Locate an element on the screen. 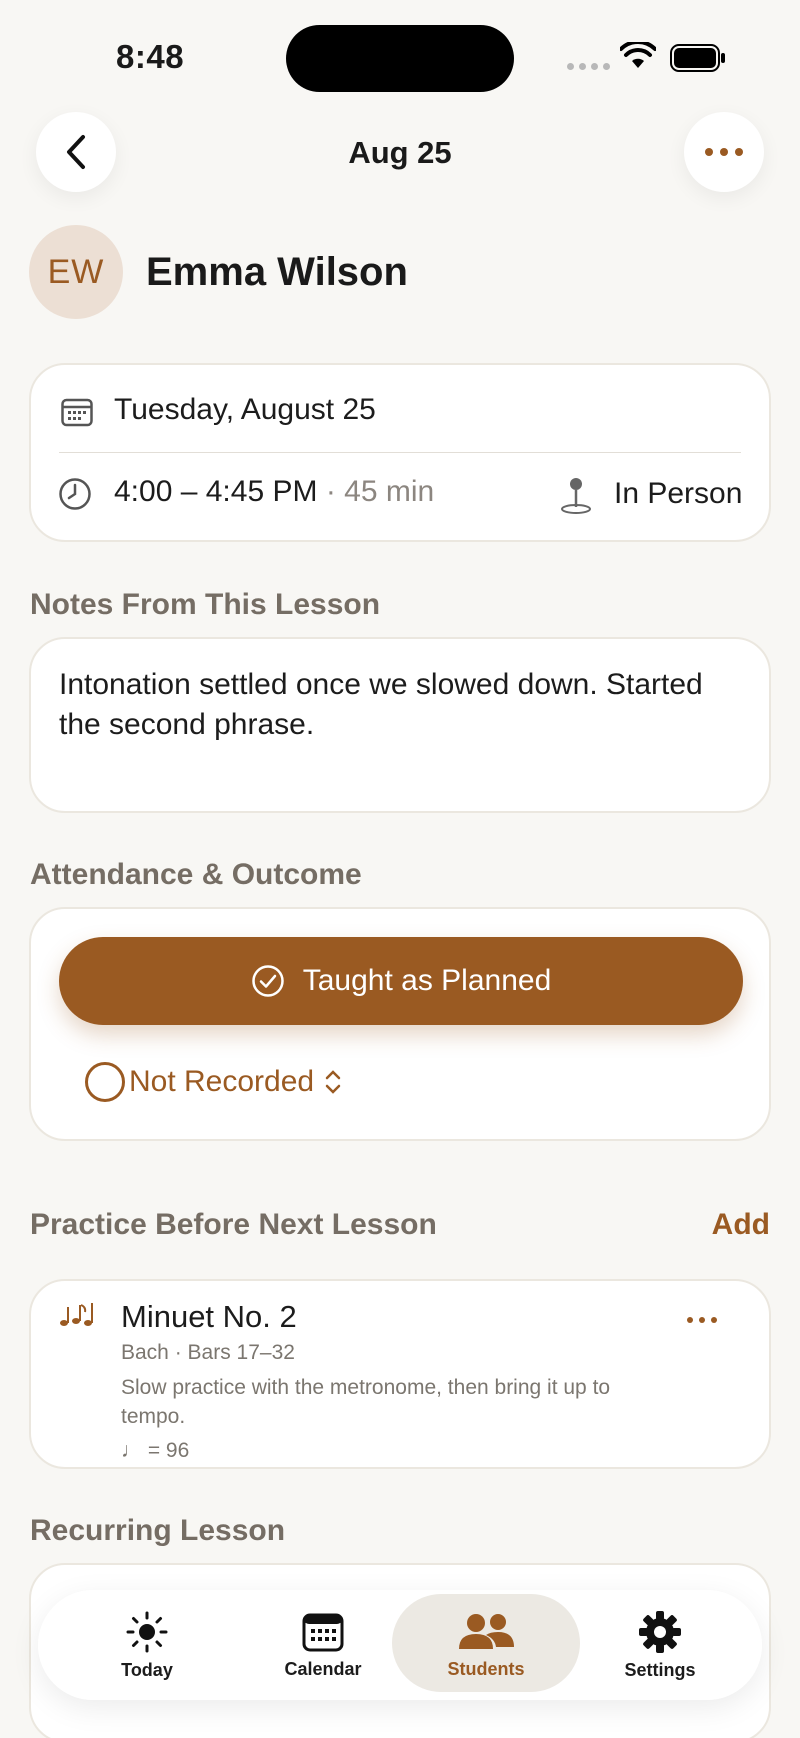 The height and width of the screenshot is (1738, 800). tab-students: Students is located at coordinates (486, 1645).